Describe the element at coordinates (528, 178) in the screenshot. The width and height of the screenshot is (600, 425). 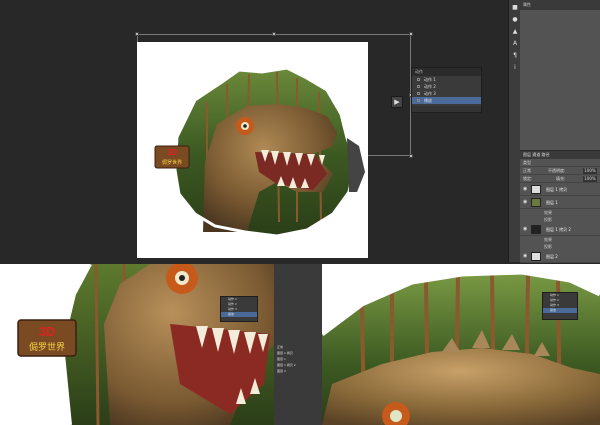
I see `lock-label: 锁定:` at that location.